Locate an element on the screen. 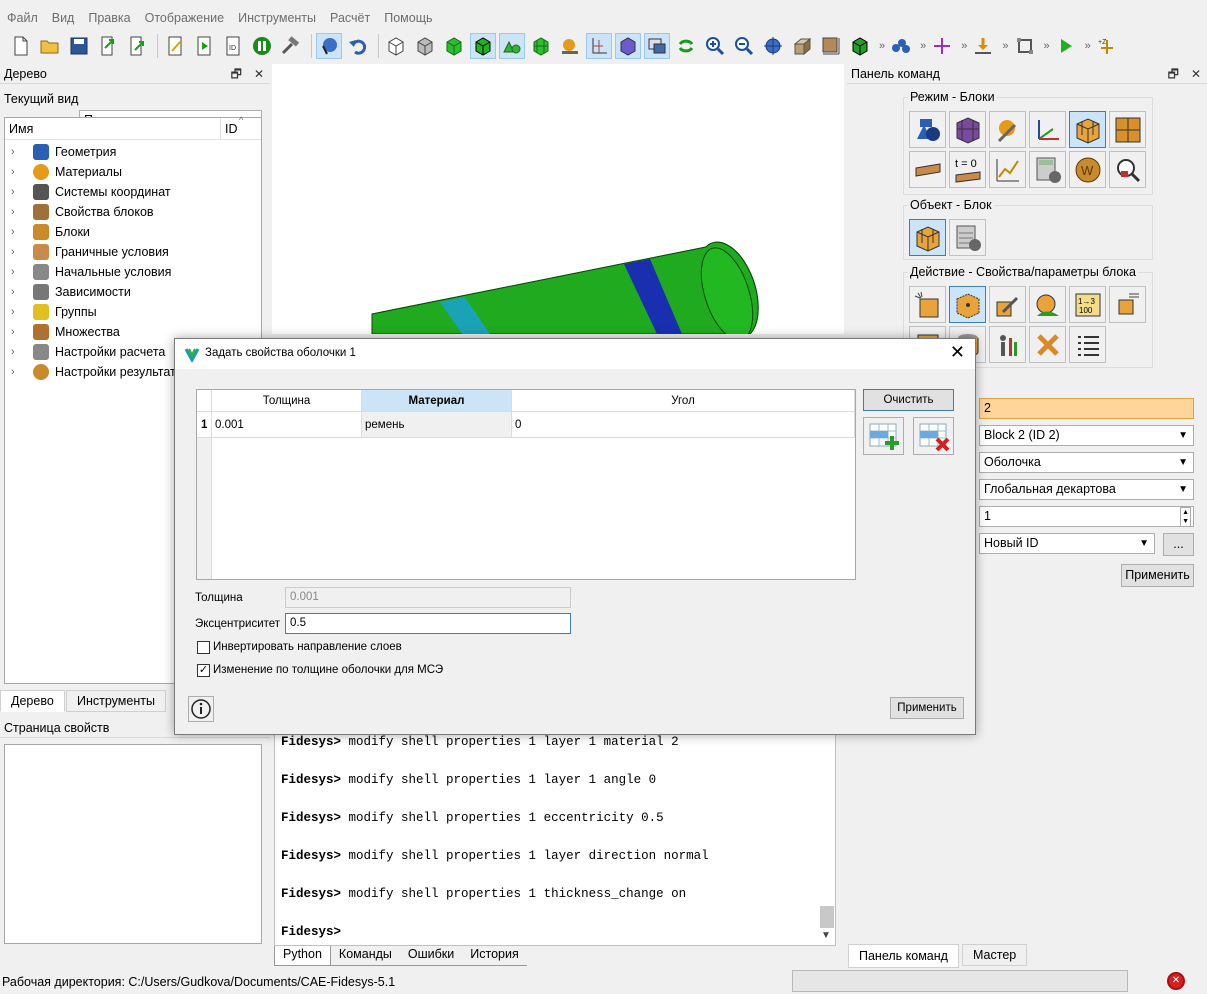 Image resolution: width=1207 pixels, height=994 pixels. tree-item: › Начальные условия is located at coordinates (133, 272).